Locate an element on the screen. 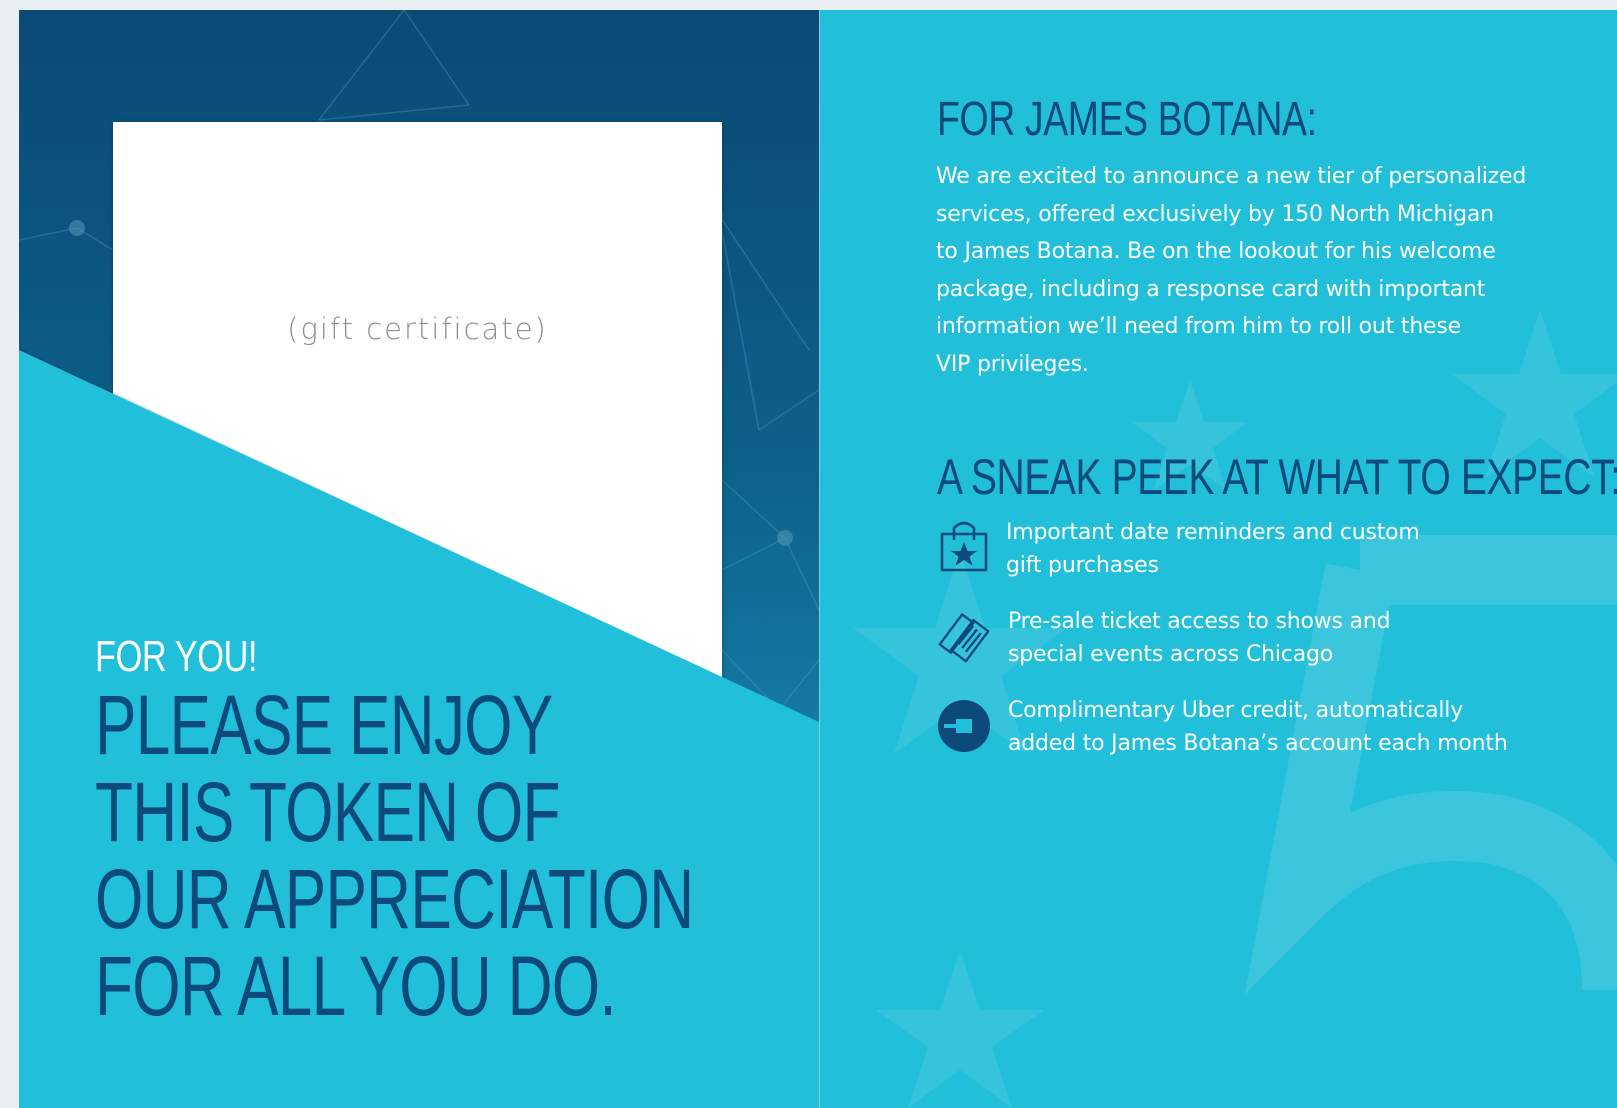 The image size is (1617, 1108). uber-icon is located at coordinates (964, 726).